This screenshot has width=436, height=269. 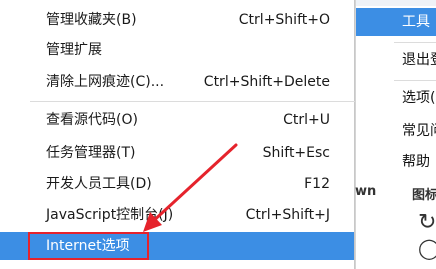 I want to click on menu-item-manage-favorites: 管理收藏夹(B) Ctrl+Shift+O, so click(x=177, y=20).